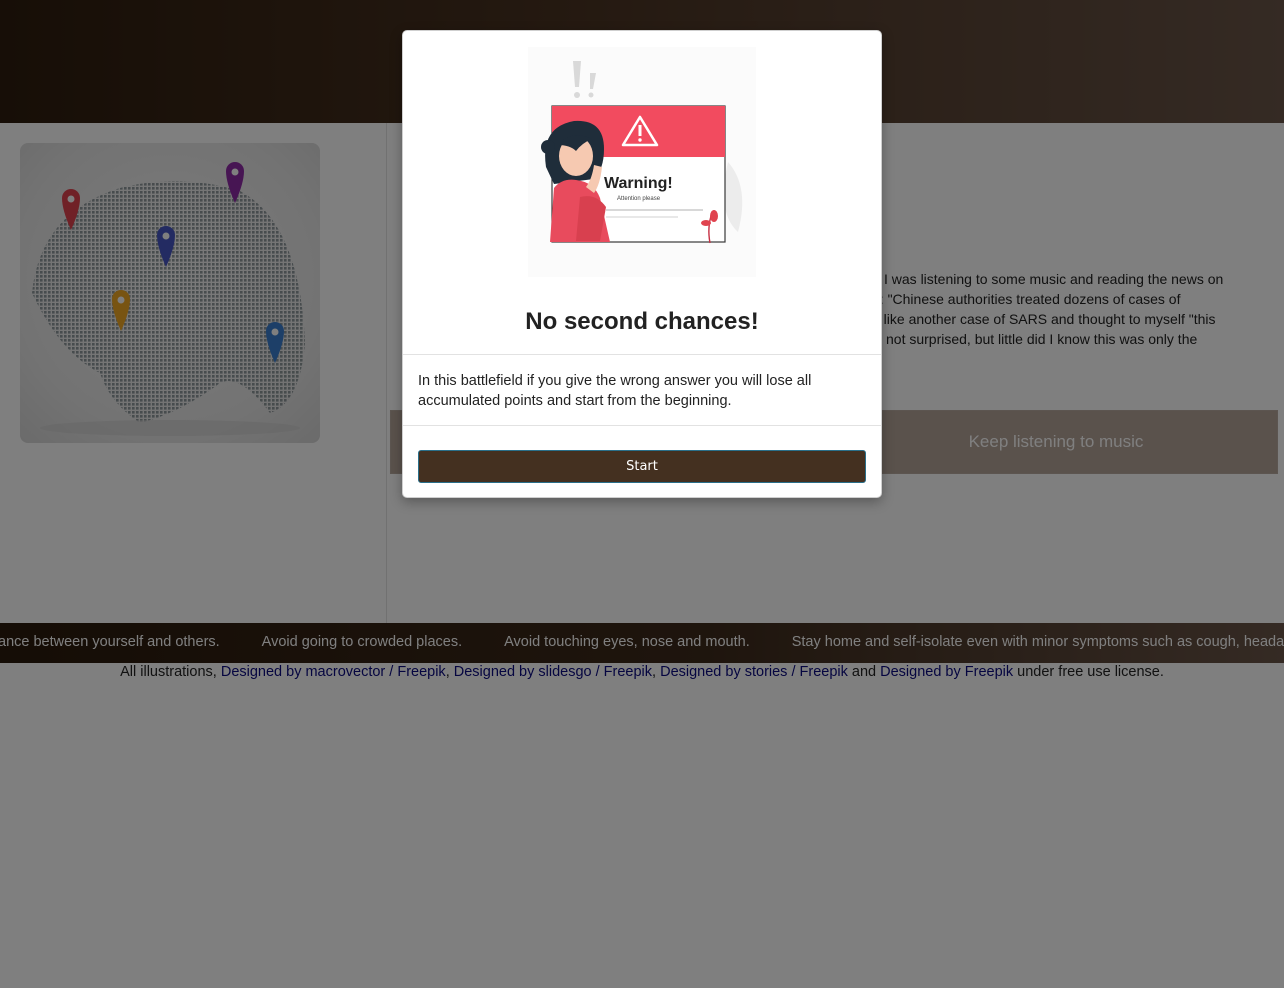 Image resolution: width=1284 pixels, height=988 pixels. What do you see at coordinates (639, 199) in the screenshot?
I see `illustration-subheading: Attention please` at bounding box center [639, 199].